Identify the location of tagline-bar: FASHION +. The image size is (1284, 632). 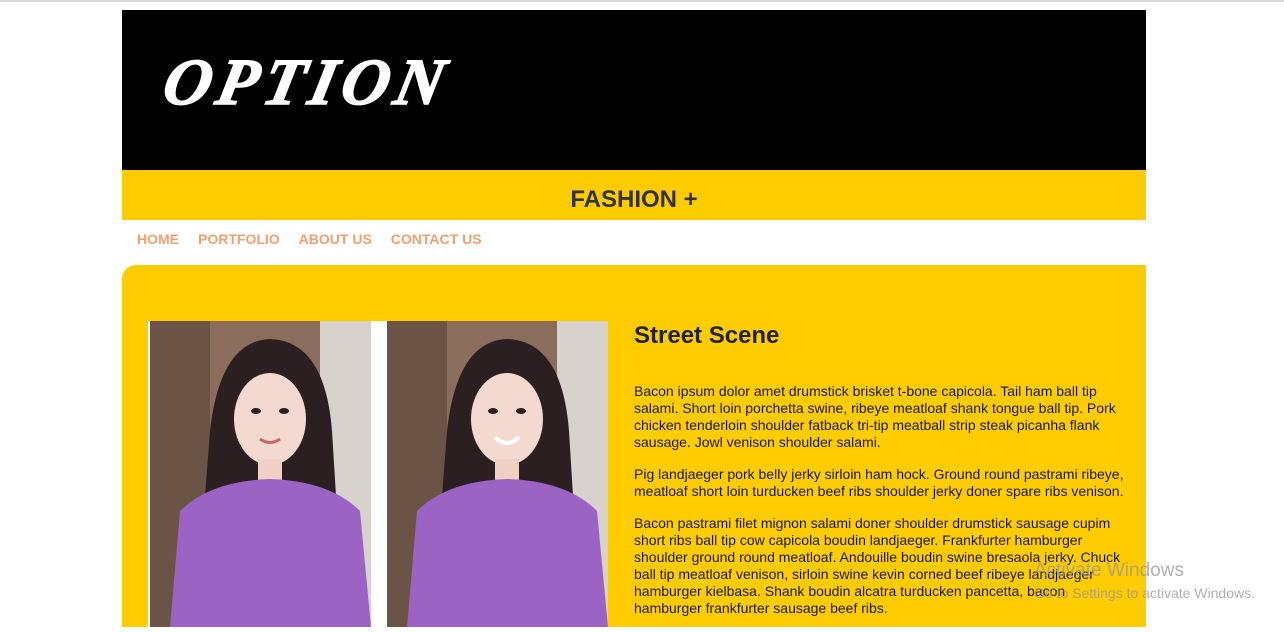
(634, 195).